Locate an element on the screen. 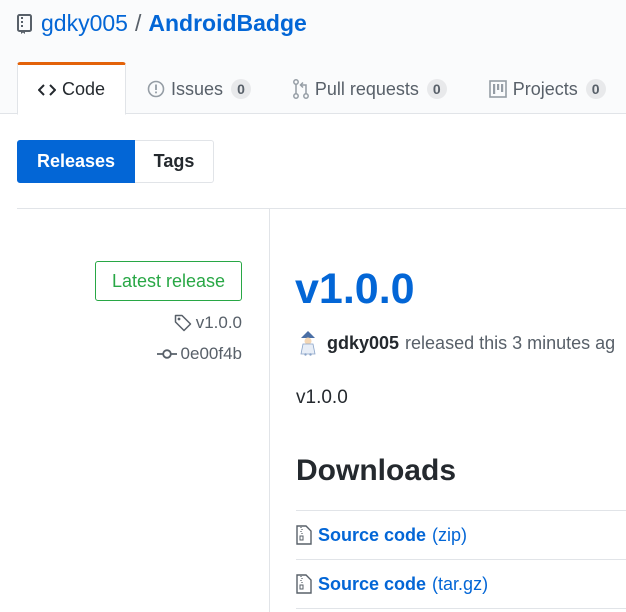  releases-subnav: Releases Tags is located at coordinates (115, 161).